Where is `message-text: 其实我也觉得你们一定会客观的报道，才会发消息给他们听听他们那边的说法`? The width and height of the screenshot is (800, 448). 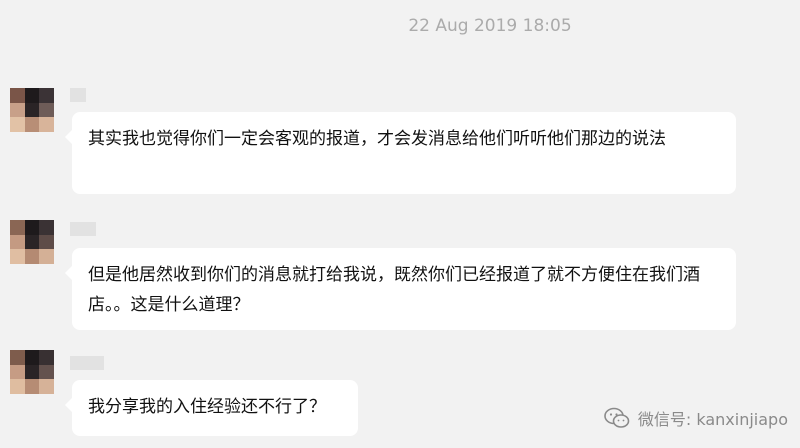
message-text: 其实我也觉得你们一定会客观的报道，才会发消息给他们听听他们那边的说法 is located at coordinates (377, 139).